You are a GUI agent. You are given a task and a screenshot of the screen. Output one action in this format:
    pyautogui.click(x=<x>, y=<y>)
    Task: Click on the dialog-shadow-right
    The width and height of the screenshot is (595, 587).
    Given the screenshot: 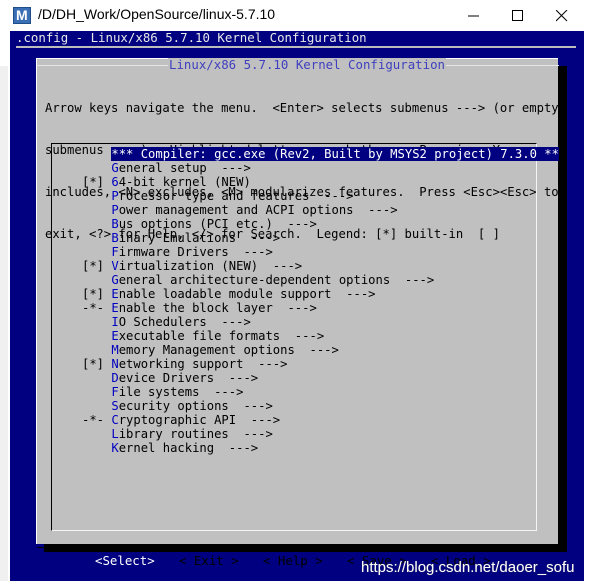 What is the action you would take?
    pyautogui.click(x=562, y=309)
    